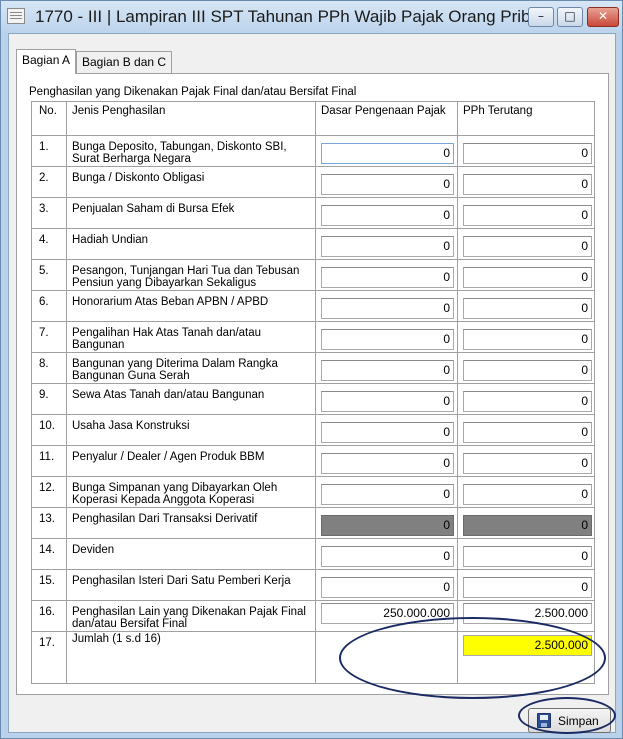 The height and width of the screenshot is (739, 623). I want to click on row-11-dasar-input: 0, so click(387, 463).